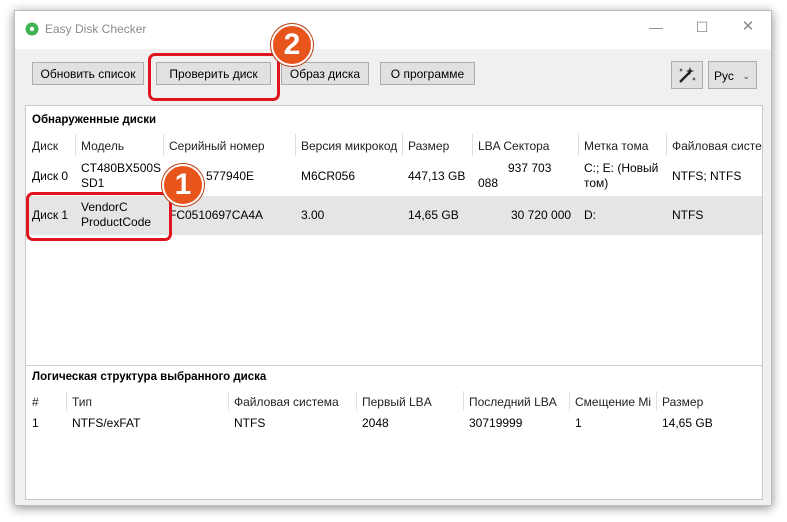  I want to click on title-bar: Easy Disk Checker — ☐ ✕, so click(393, 30).